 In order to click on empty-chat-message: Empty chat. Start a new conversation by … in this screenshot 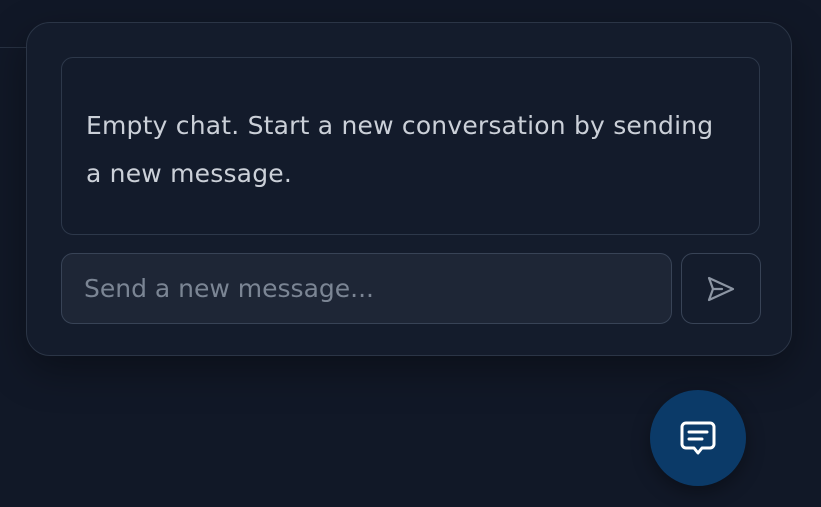, I will do `click(400, 149)`.